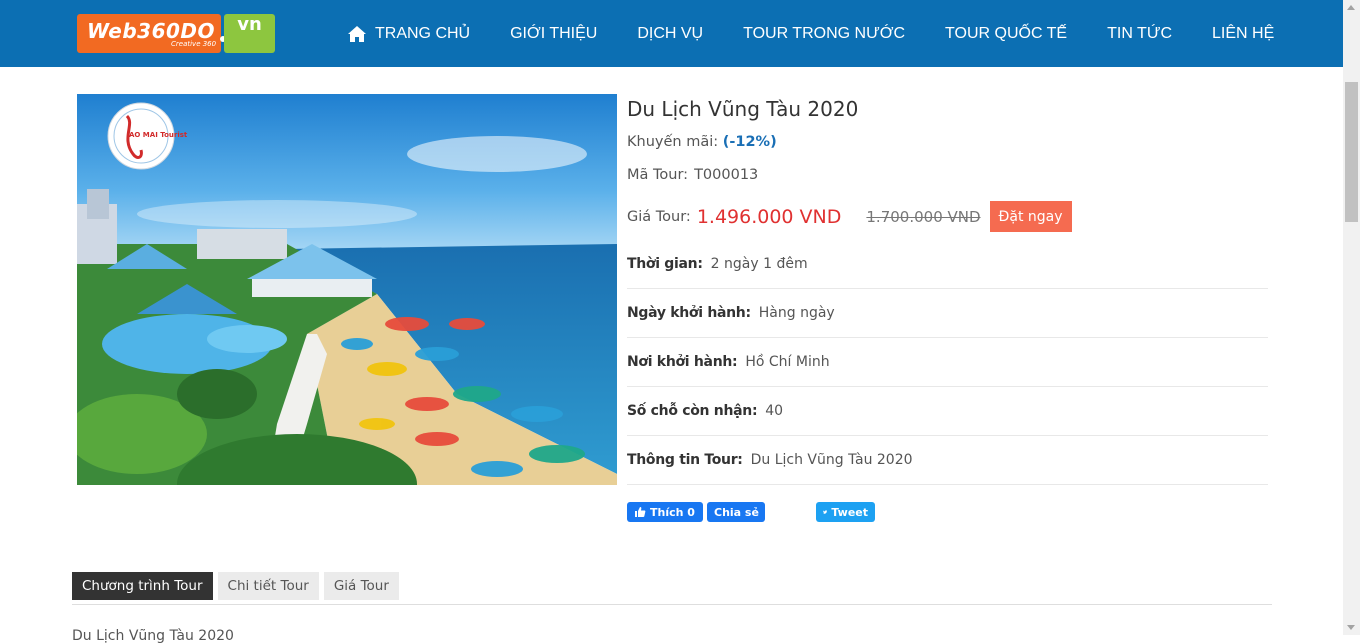  Describe the element at coordinates (774, 411) in the screenshot. I see `detail-value: 40` at that location.